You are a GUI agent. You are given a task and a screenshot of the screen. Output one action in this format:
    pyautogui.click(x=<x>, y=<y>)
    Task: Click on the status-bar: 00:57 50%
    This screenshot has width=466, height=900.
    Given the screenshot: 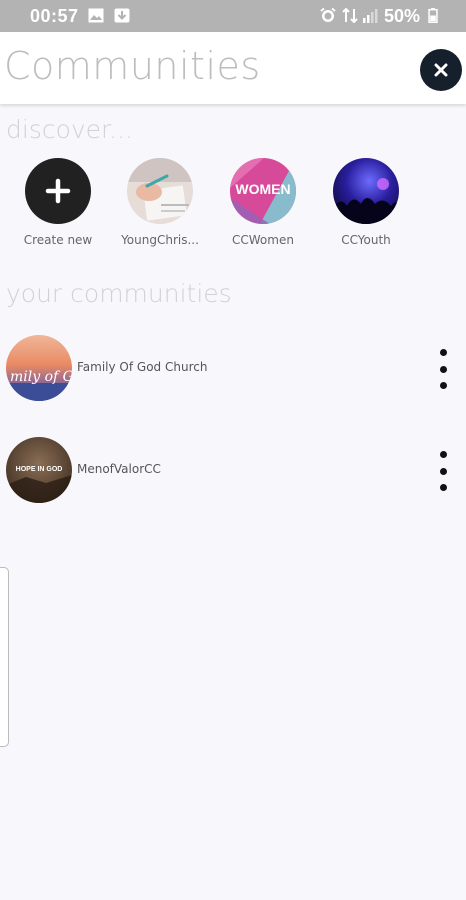 What is the action you would take?
    pyautogui.click(x=233, y=16)
    